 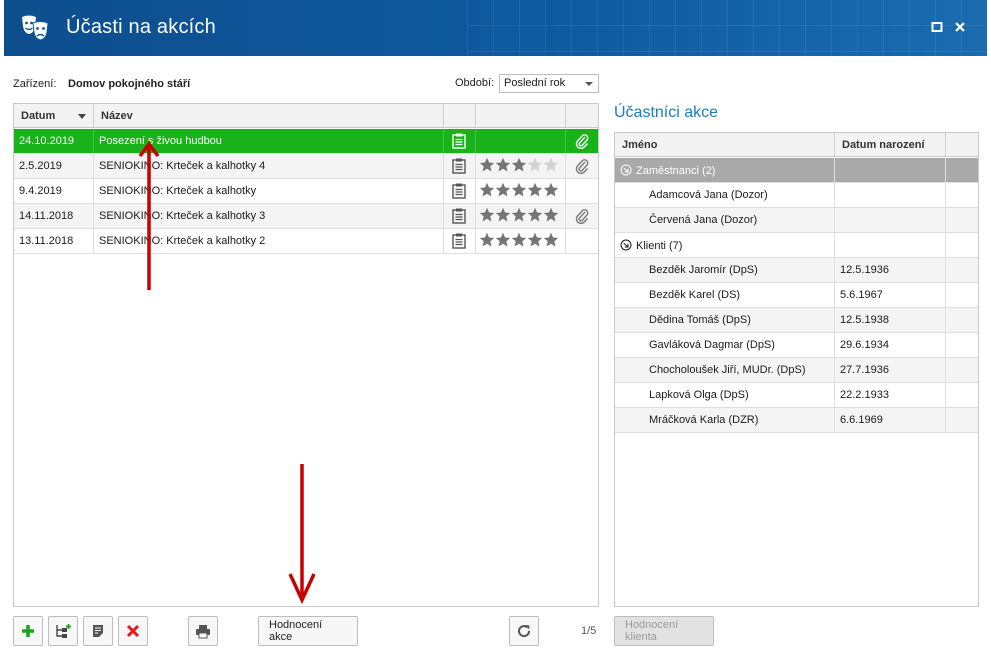 What do you see at coordinates (306, 166) in the screenshot?
I see `table-row: 2.5.2019 SENIOKINO: Krteček a kalhotky 4` at bounding box center [306, 166].